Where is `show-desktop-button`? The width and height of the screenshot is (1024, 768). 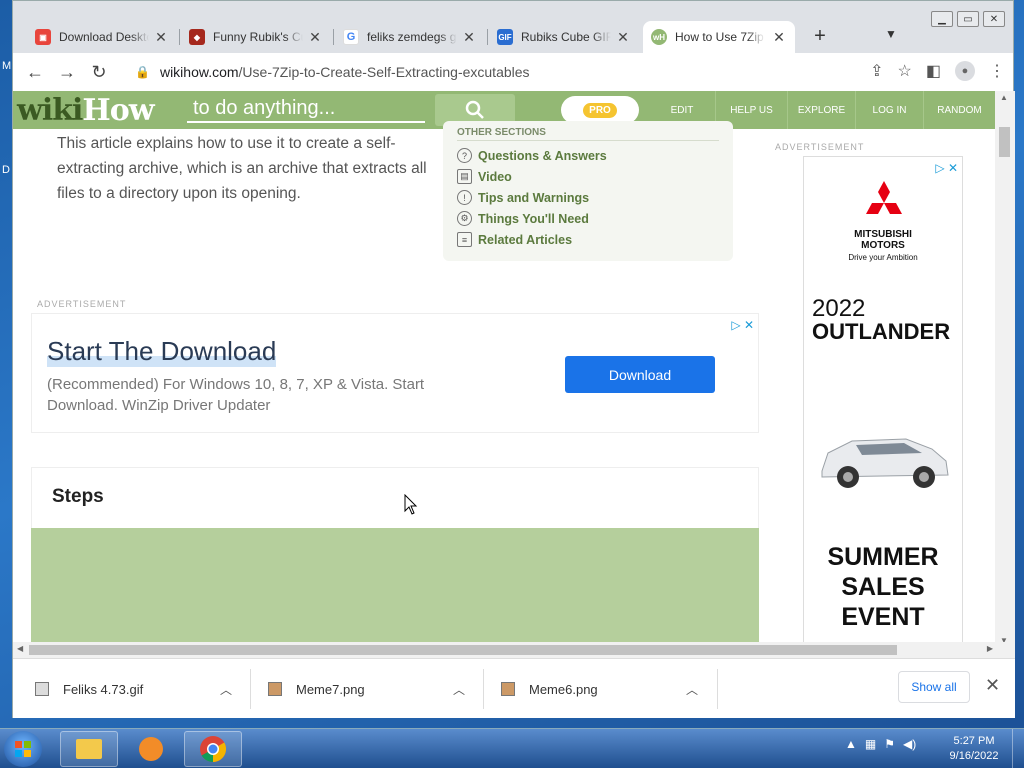
show-desktop-button is located at coordinates (1018, 748).